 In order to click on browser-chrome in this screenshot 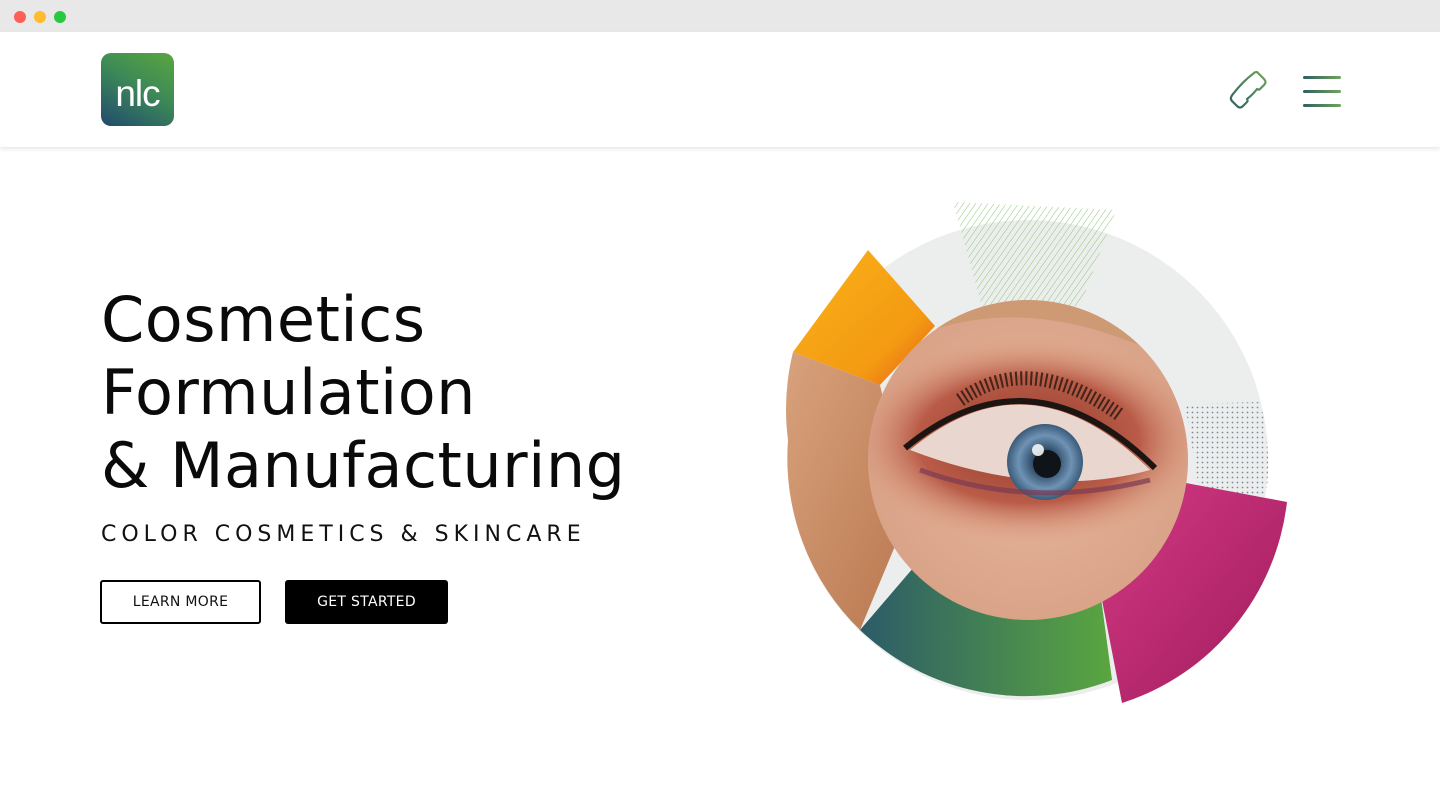, I will do `click(720, 16)`.